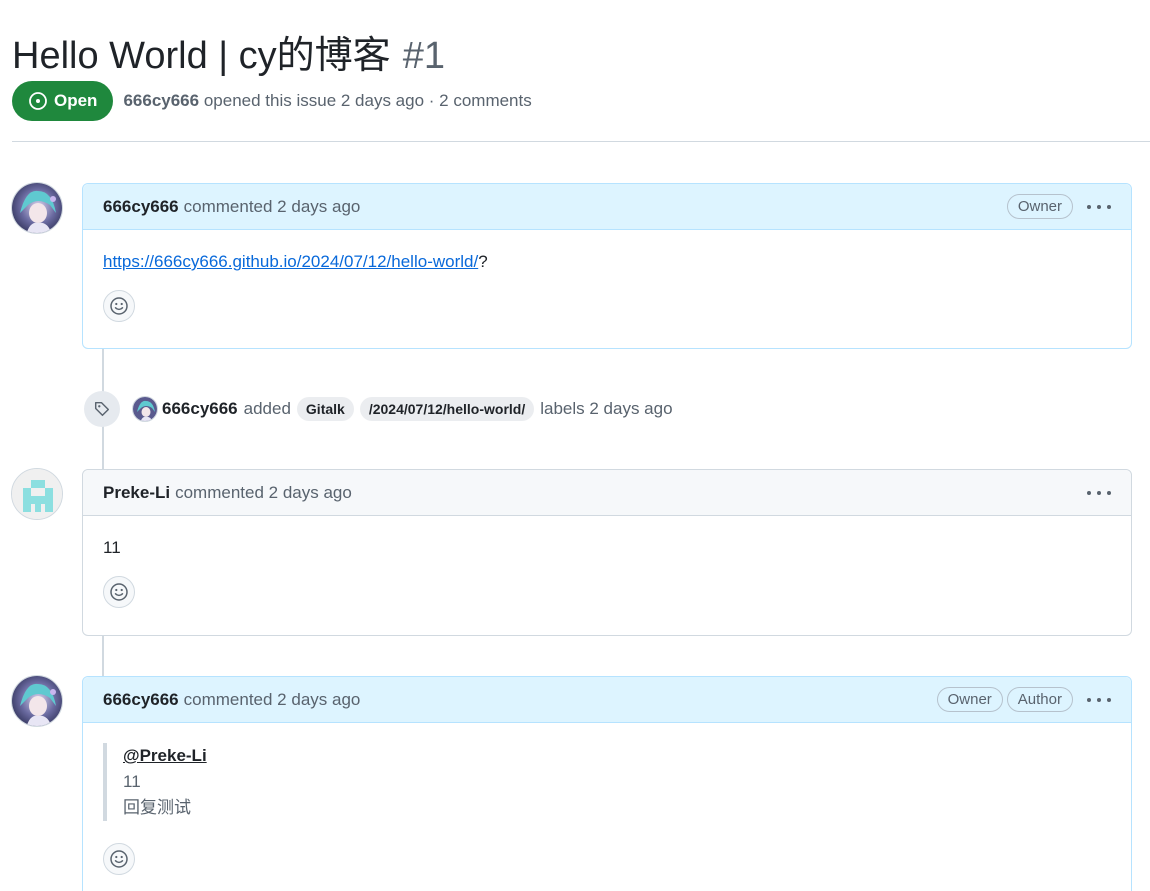 Image resolution: width=1150 pixels, height=891 pixels. What do you see at coordinates (201, 56) in the screenshot?
I see `issue-title: Hello World | cy的博客` at bounding box center [201, 56].